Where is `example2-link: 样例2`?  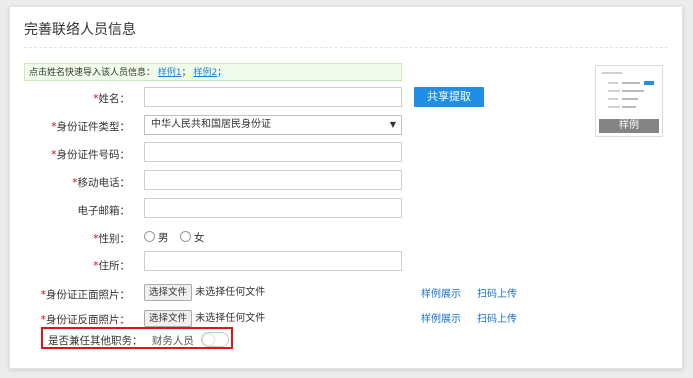
example2-link: 样例2 is located at coordinates (206, 73).